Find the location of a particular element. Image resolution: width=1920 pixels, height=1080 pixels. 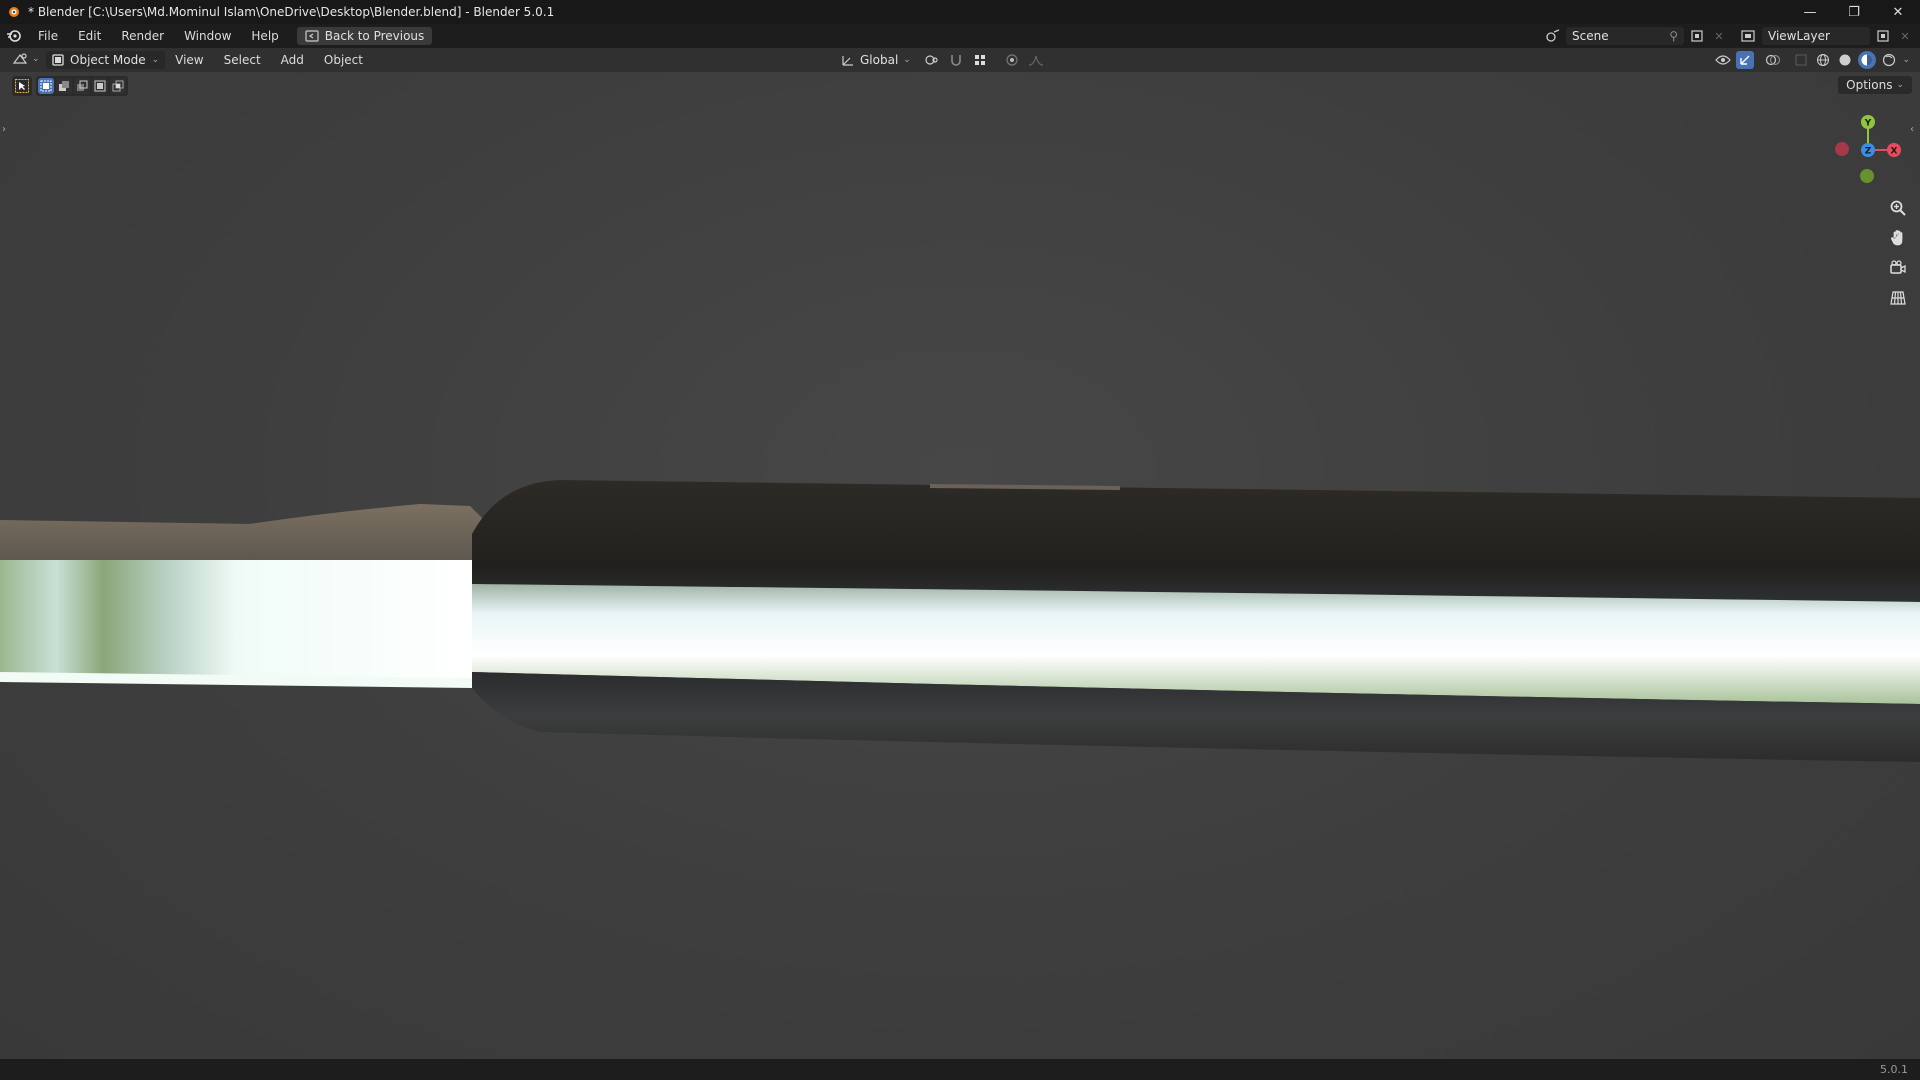

falloff-curve-icon is located at coordinates (1036, 60).